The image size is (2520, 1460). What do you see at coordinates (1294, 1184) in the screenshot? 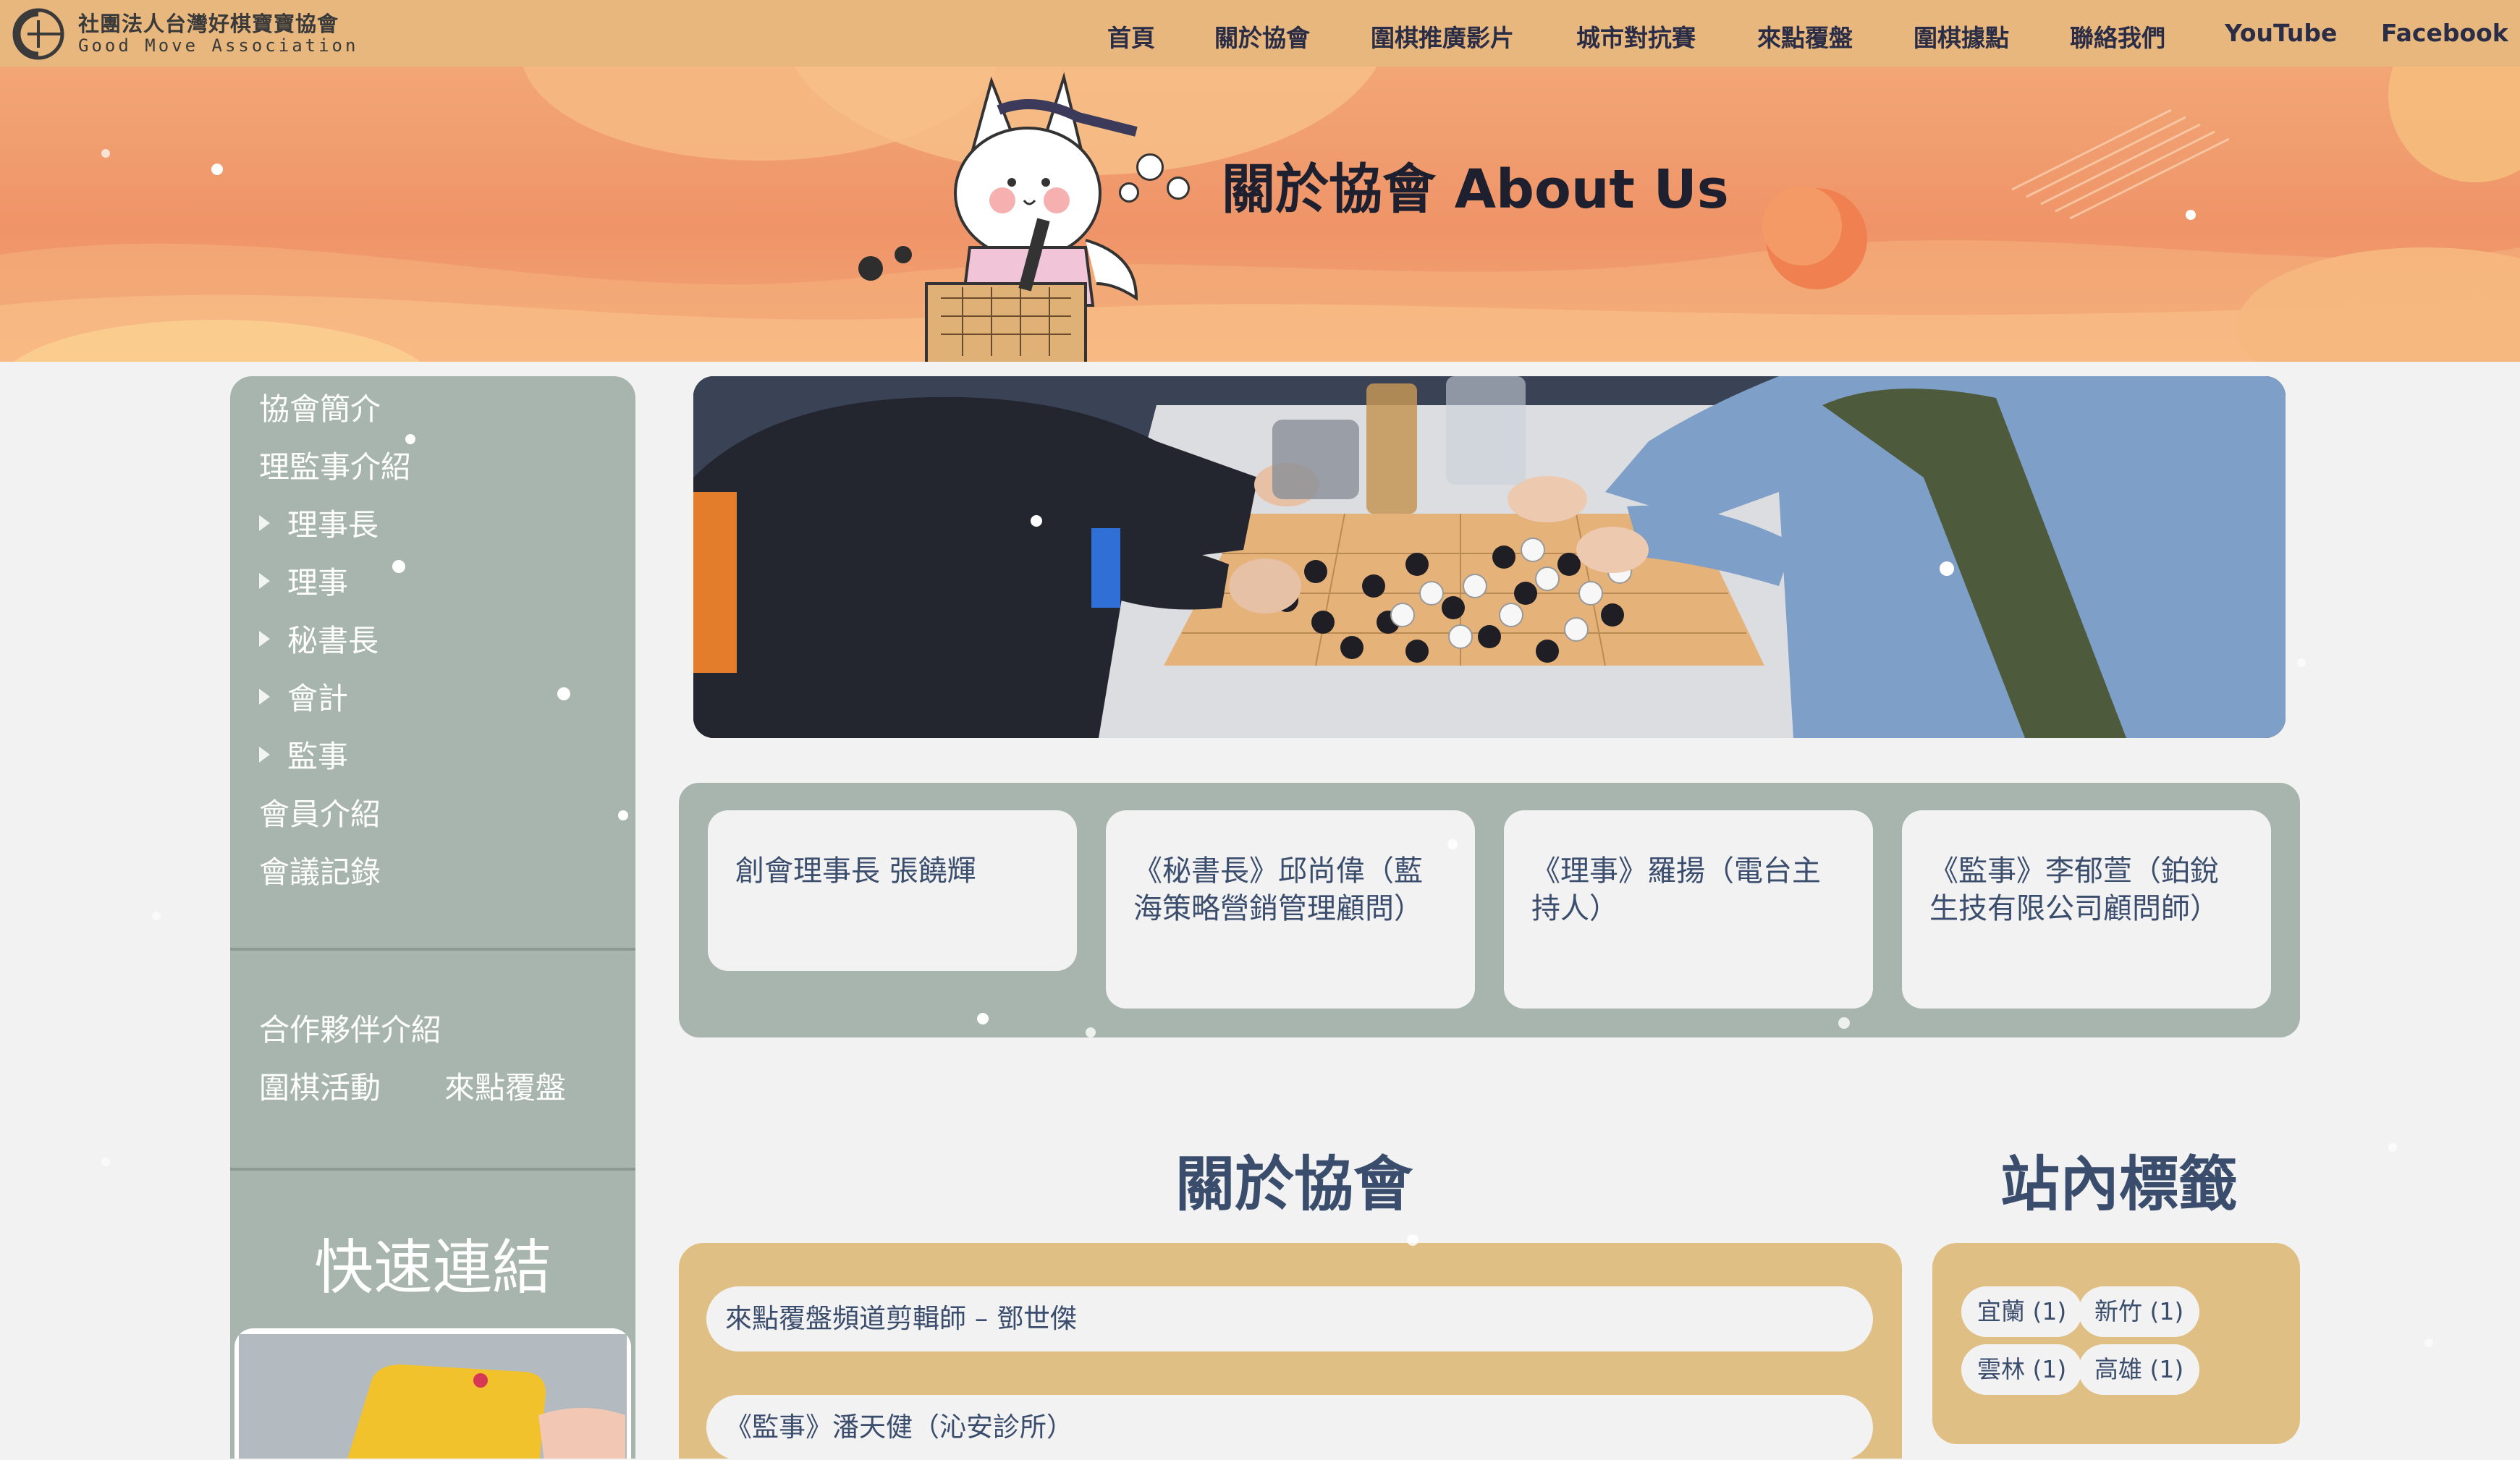
I see `about-section-title: 關於協會` at bounding box center [1294, 1184].